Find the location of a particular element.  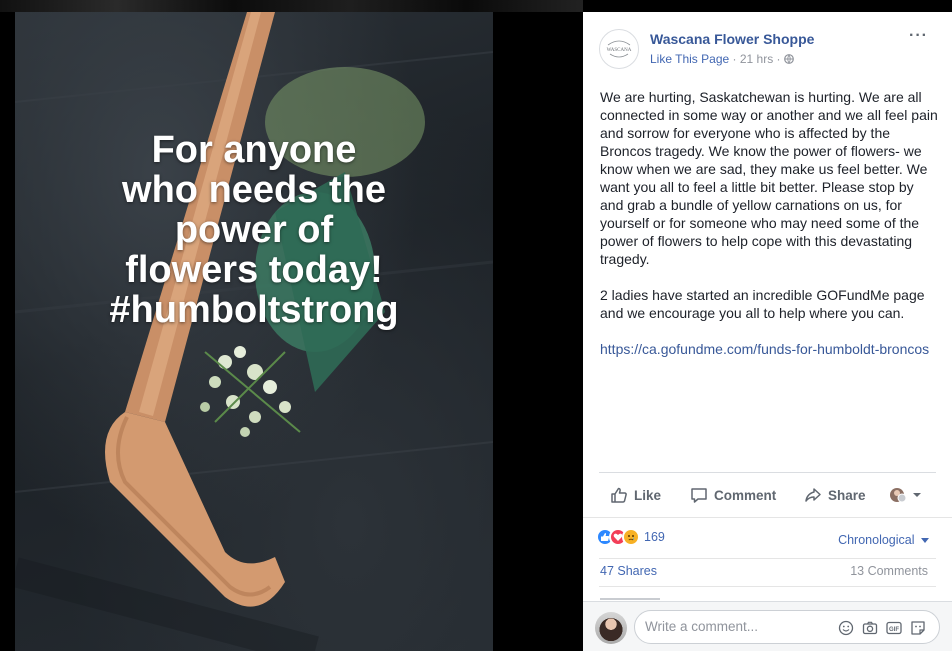

comment-input is located at coordinates (735, 626).